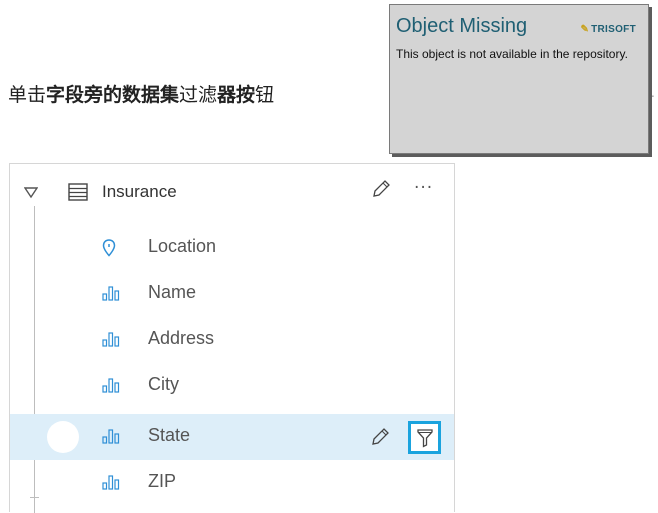 The image size is (658, 513). Describe the element at coordinates (232, 437) in the screenshot. I see `field-row-state: State` at that location.